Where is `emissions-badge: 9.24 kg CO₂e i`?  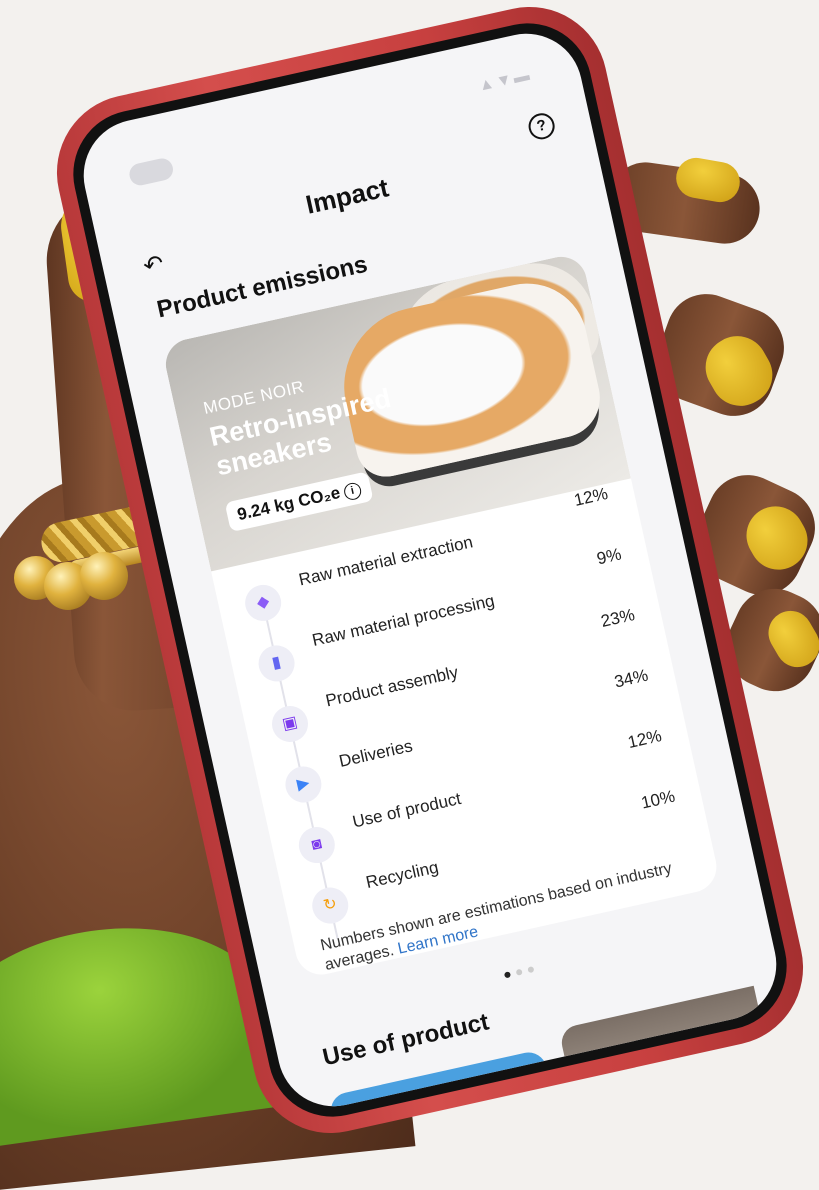
emissions-badge: 9.24 kg CO₂e i is located at coordinates (299, 502).